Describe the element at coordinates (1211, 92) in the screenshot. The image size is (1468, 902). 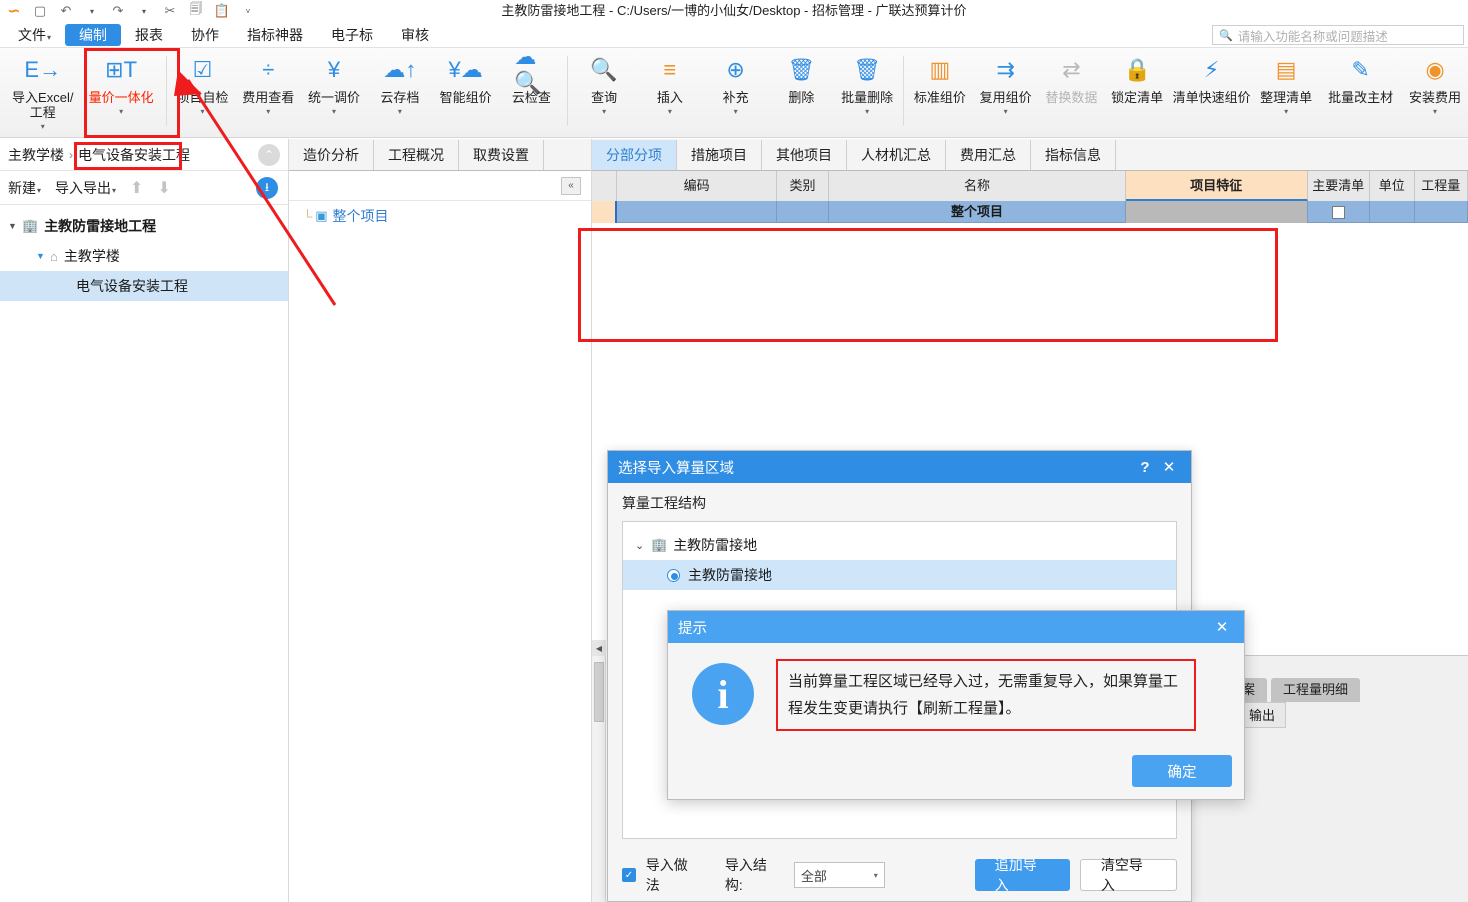
I see `ribbon-button-list-quick-pricing: ⚡ 清单快速组价` at that location.